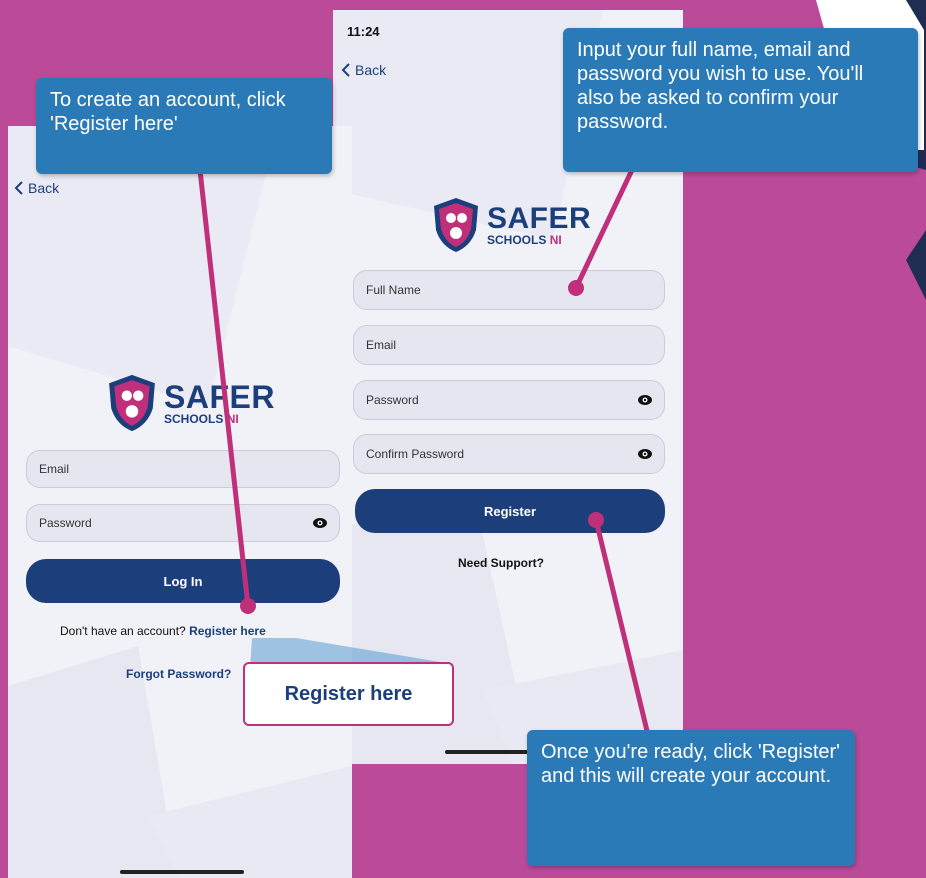  Describe the element at coordinates (393, 290) in the screenshot. I see `full-name-placeholder: Full Name` at that location.